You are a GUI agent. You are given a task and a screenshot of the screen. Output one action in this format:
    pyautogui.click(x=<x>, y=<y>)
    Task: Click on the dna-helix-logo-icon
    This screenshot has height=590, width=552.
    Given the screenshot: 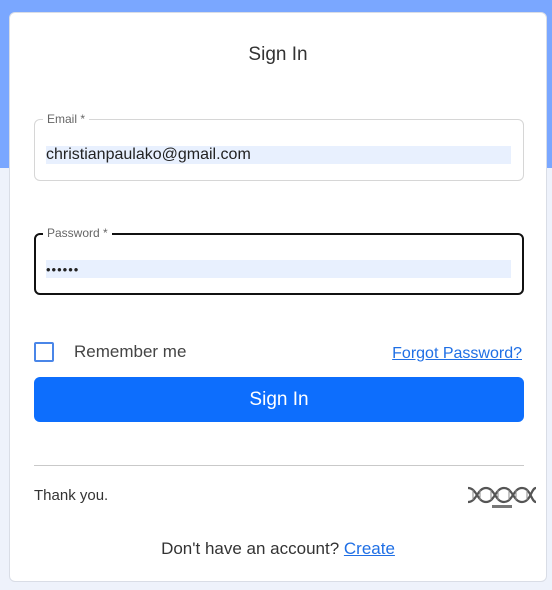 What is the action you would take?
    pyautogui.click(x=502, y=497)
    